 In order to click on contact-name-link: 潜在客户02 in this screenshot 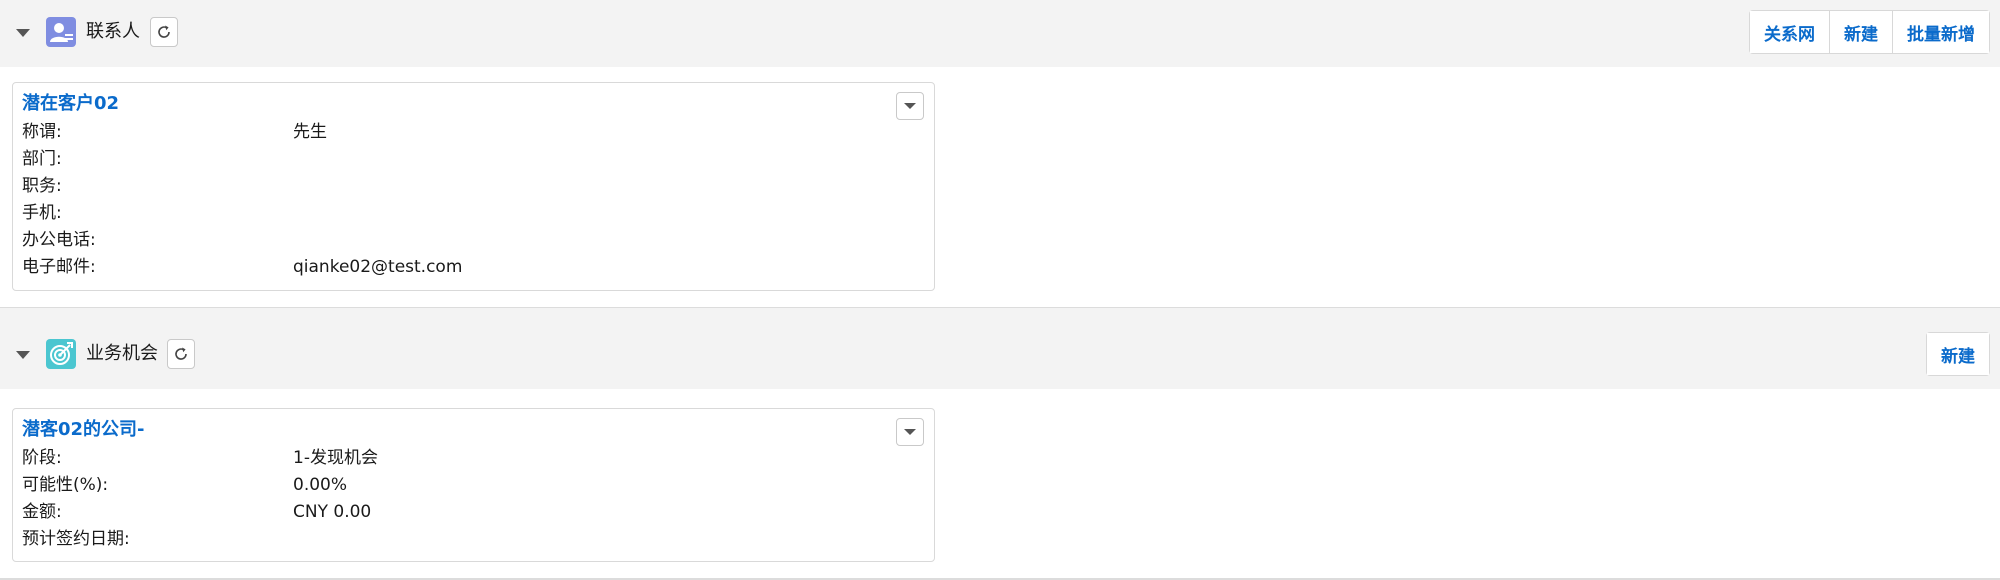, I will do `click(70, 104)`.